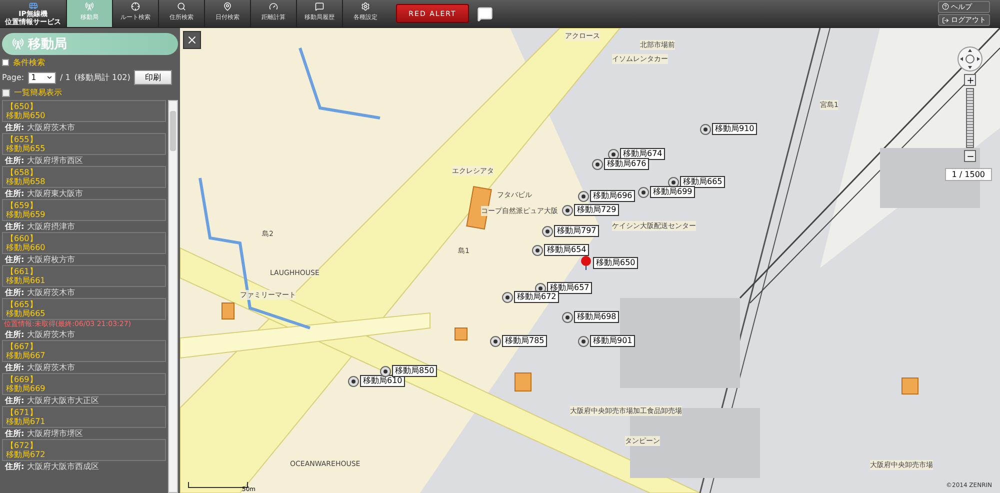  Describe the element at coordinates (26, 115) in the screenshot. I see `station-name: 移動局650` at that location.